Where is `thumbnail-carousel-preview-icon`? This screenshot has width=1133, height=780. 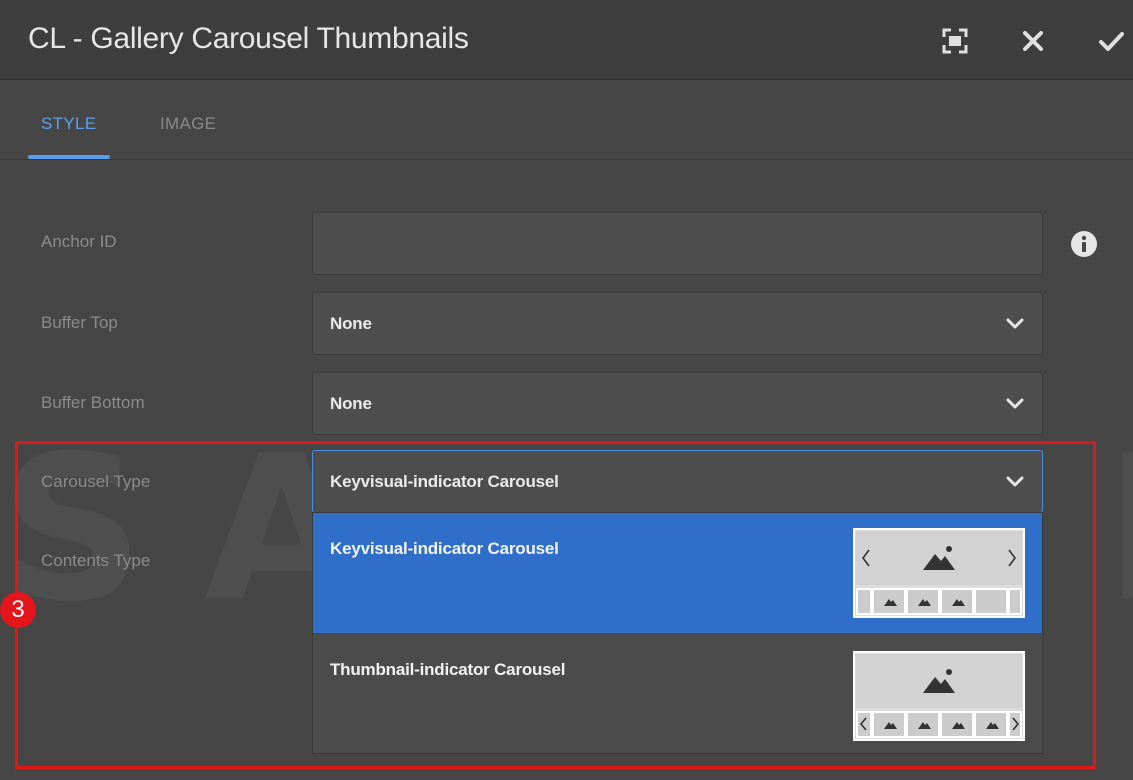 thumbnail-carousel-preview-icon is located at coordinates (939, 696).